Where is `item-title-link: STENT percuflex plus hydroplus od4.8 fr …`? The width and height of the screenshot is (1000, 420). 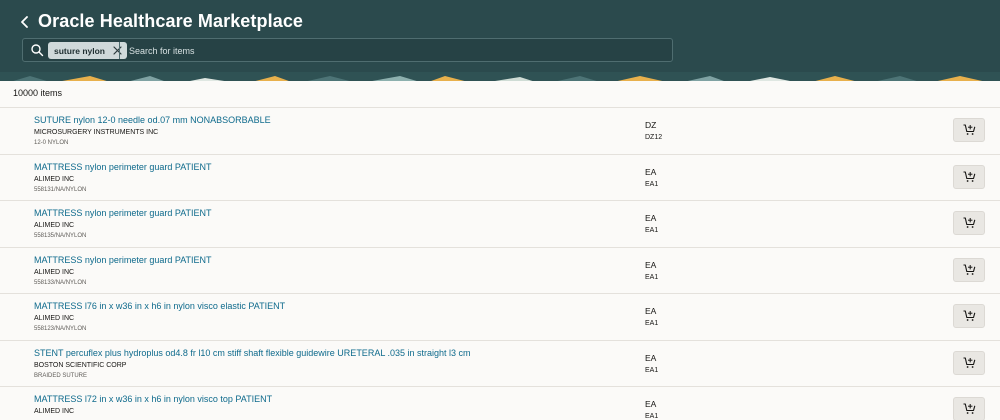 item-title-link: STENT percuflex plus hydroplus od4.8 fr … is located at coordinates (252, 353).